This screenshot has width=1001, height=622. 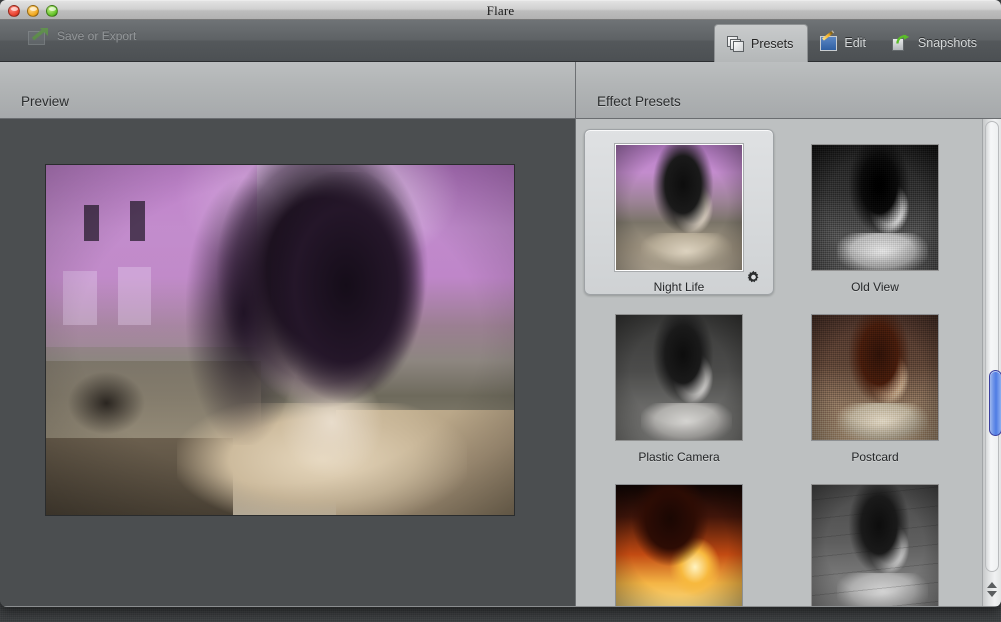 I want to click on save-or-export-label: Save or Export, so click(x=97, y=36).